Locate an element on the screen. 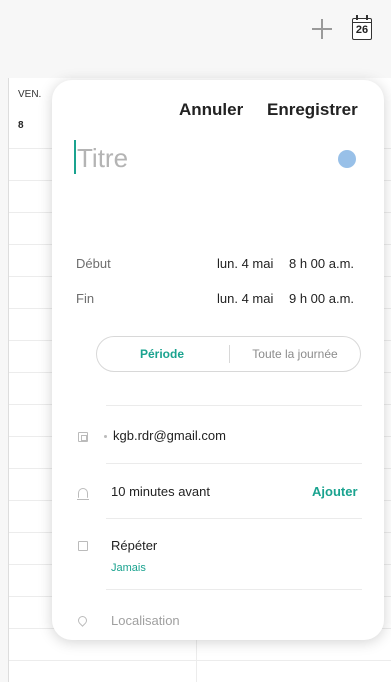  day-name: VEN. is located at coordinates (30, 94).